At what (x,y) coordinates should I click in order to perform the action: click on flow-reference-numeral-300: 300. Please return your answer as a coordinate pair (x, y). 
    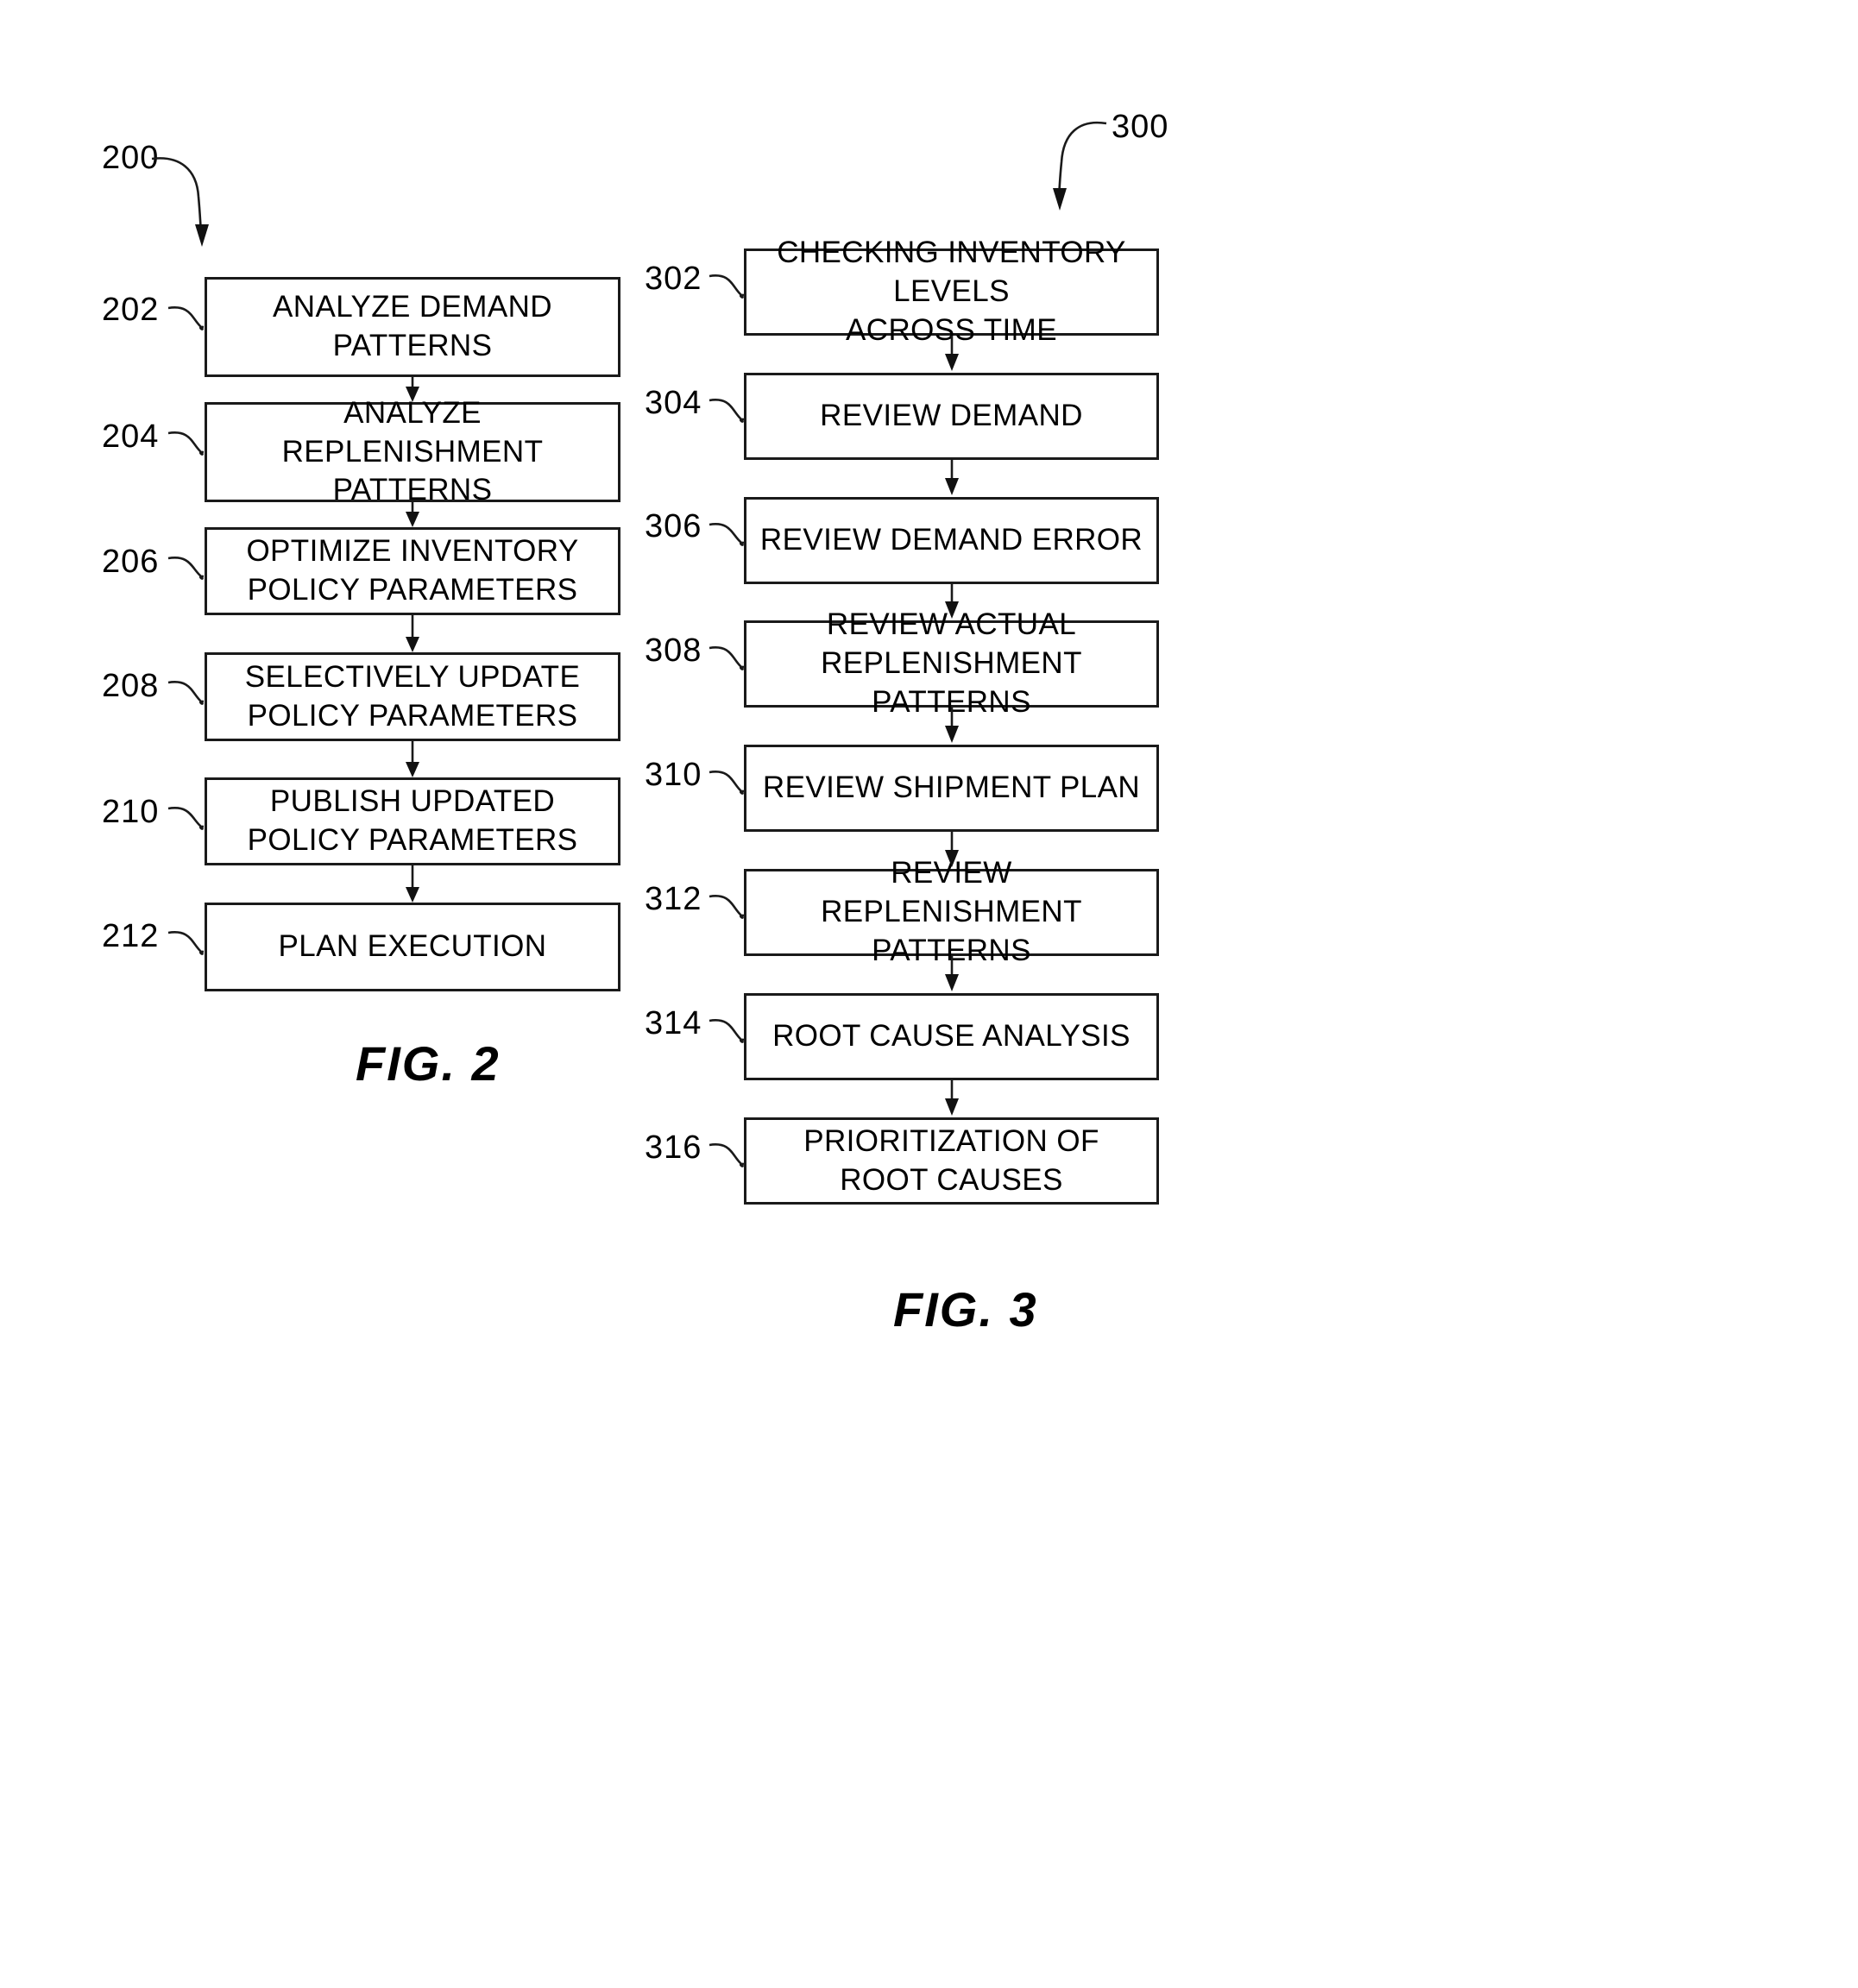
    Looking at the image, I should click on (1141, 127).